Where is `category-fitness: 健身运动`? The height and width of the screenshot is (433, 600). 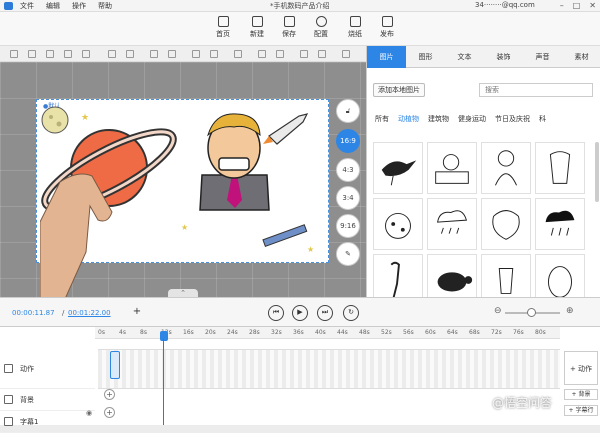
category-fitness: 健身运动 is located at coordinates (472, 119).